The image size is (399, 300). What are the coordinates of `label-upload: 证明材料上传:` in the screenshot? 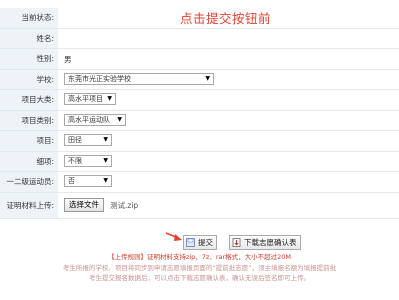 It's located at (29, 205).